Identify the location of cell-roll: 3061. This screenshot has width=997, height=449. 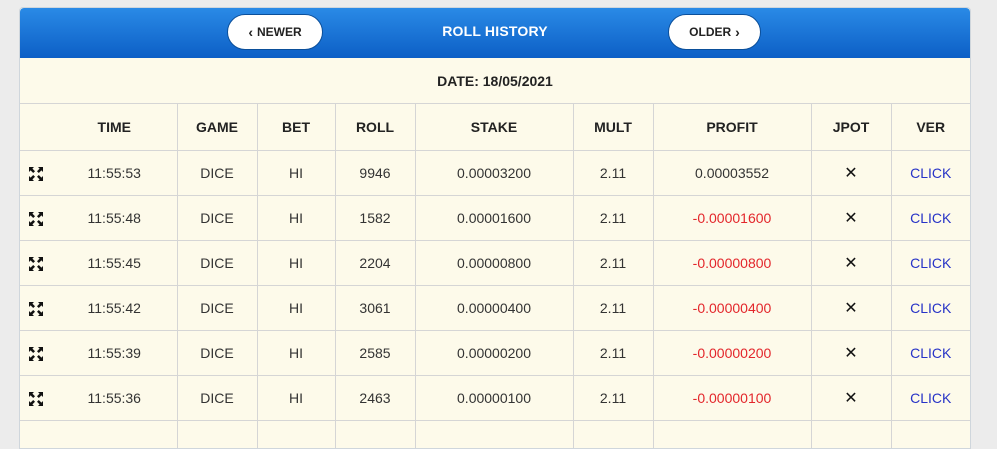
(375, 308).